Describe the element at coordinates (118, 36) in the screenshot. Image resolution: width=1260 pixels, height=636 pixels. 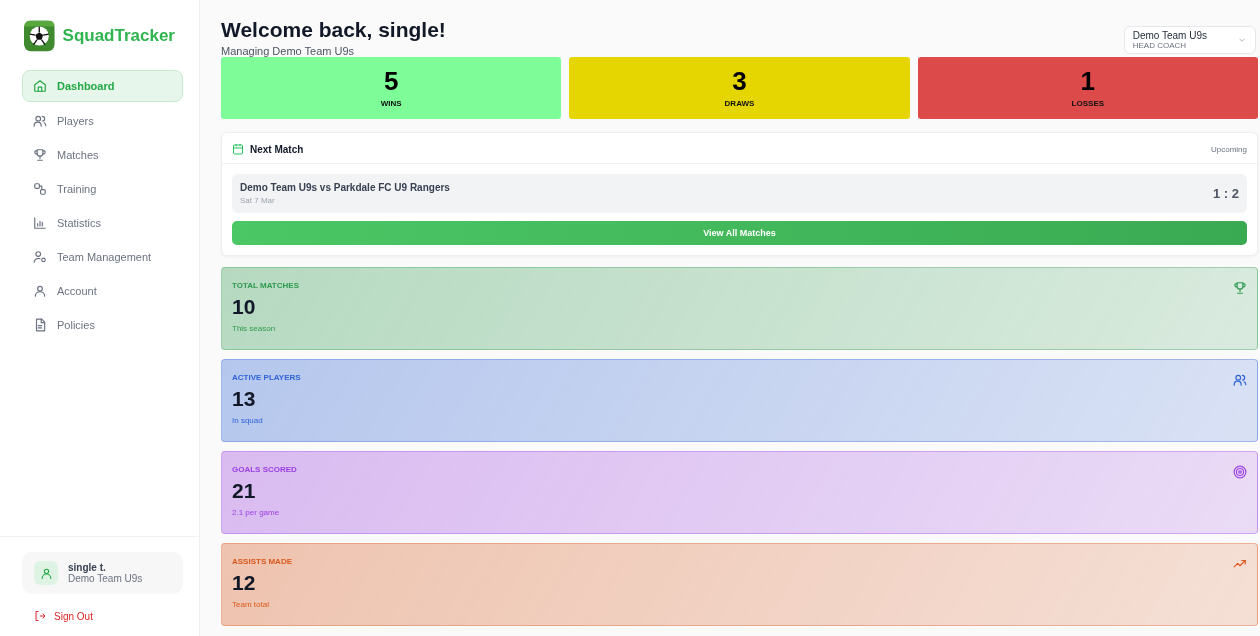
I see `app-name: SquadTracker` at that location.